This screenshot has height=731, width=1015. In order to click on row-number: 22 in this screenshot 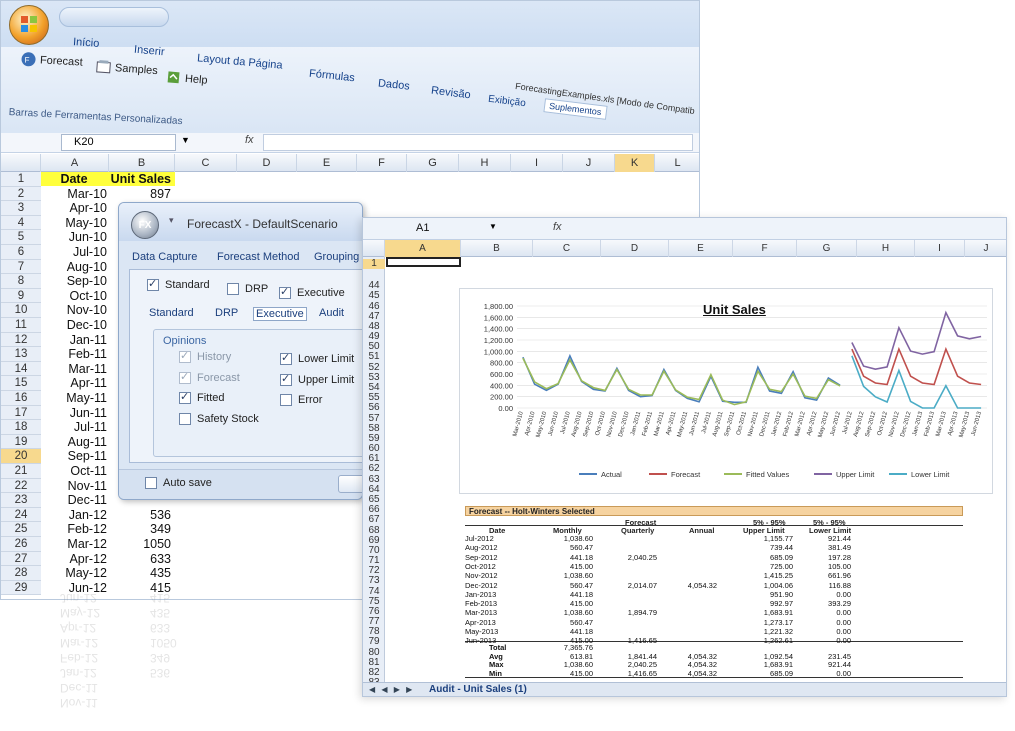, I will do `click(21, 486)`.